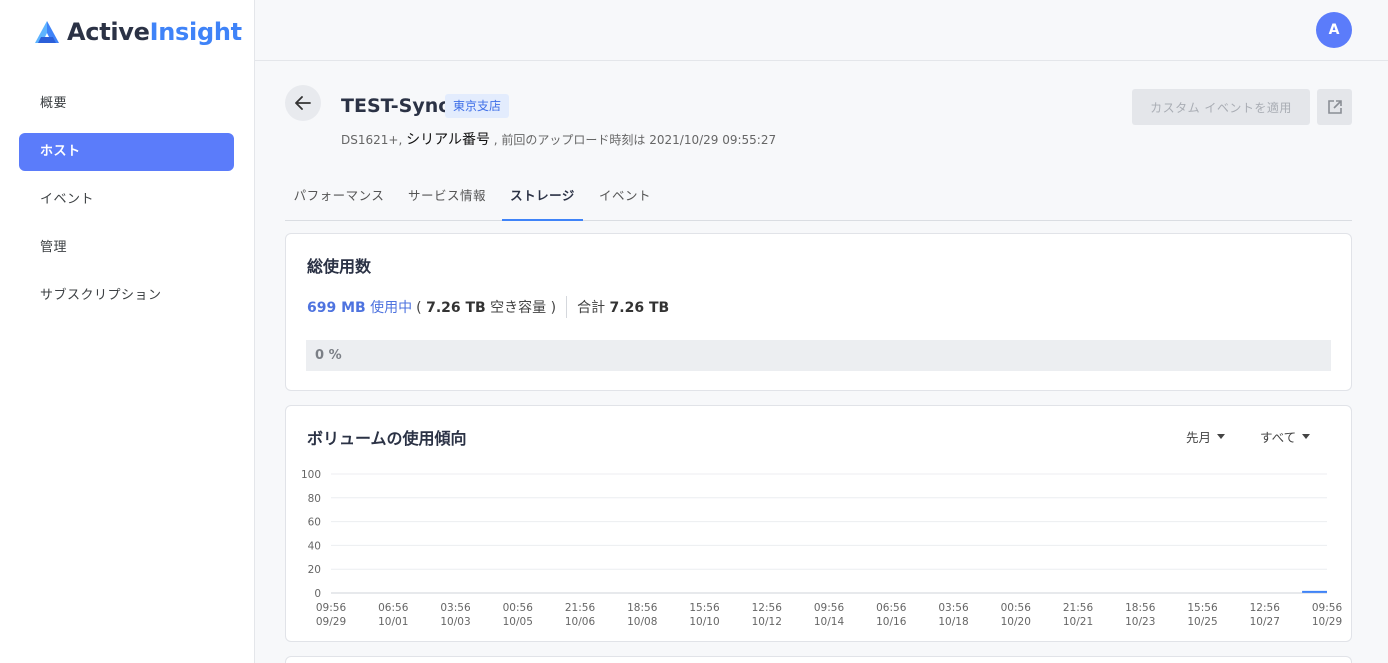  I want to click on y-tick-label: 80, so click(314, 499).